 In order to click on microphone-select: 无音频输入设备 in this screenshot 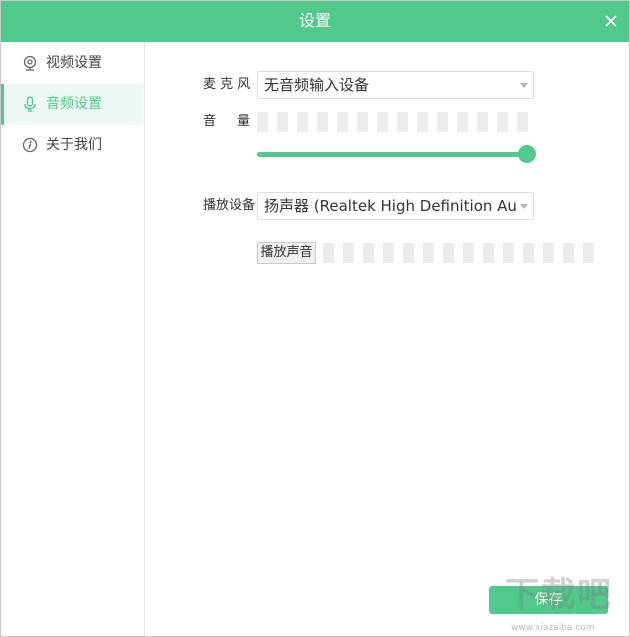, I will do `click(395, 85)`.